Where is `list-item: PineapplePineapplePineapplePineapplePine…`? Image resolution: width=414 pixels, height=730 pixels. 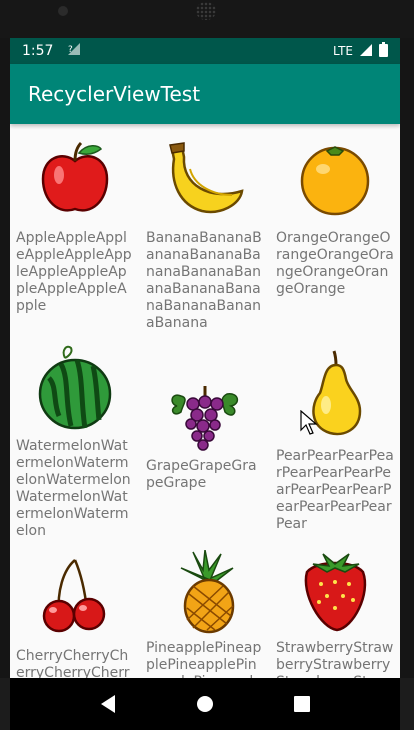 list-item: PineapplePineapplePineapplePineapplePine… is located at coordinates (211, 609).